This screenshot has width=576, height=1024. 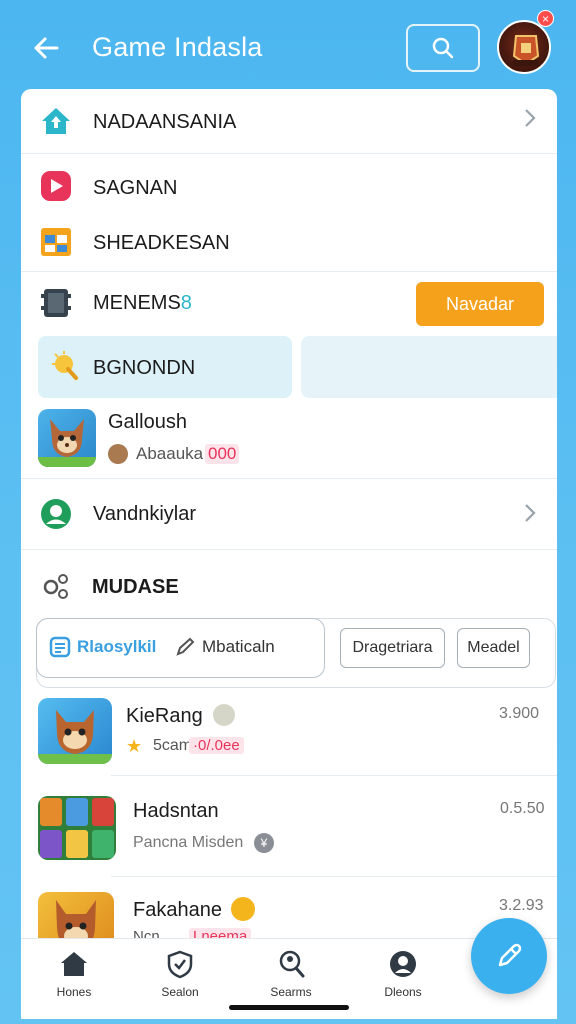 What do you see at coordinates (289, 243) in the screenshot?
I see `menu-item-3: SHEADKESAN` at bounding box center [289, 243].